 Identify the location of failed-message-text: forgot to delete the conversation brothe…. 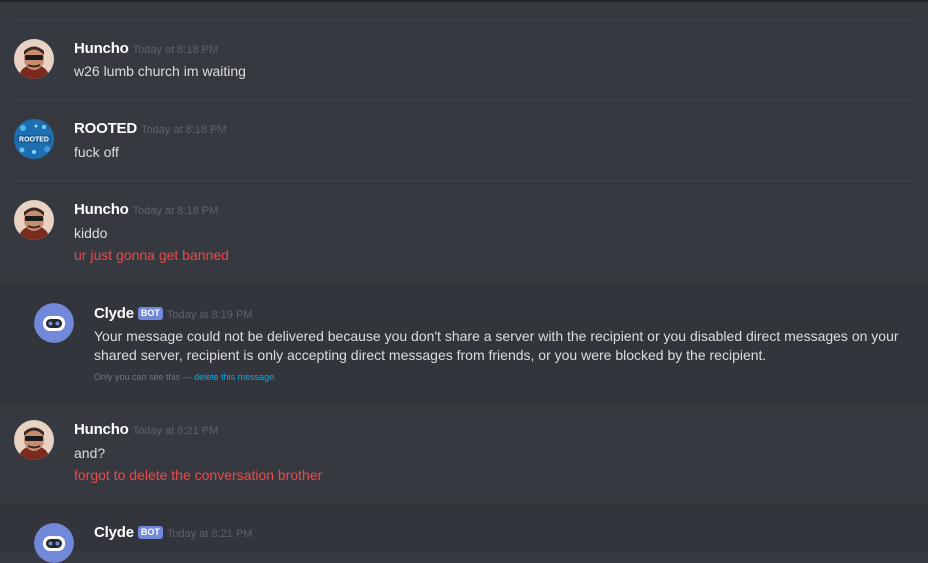
(198, 475).